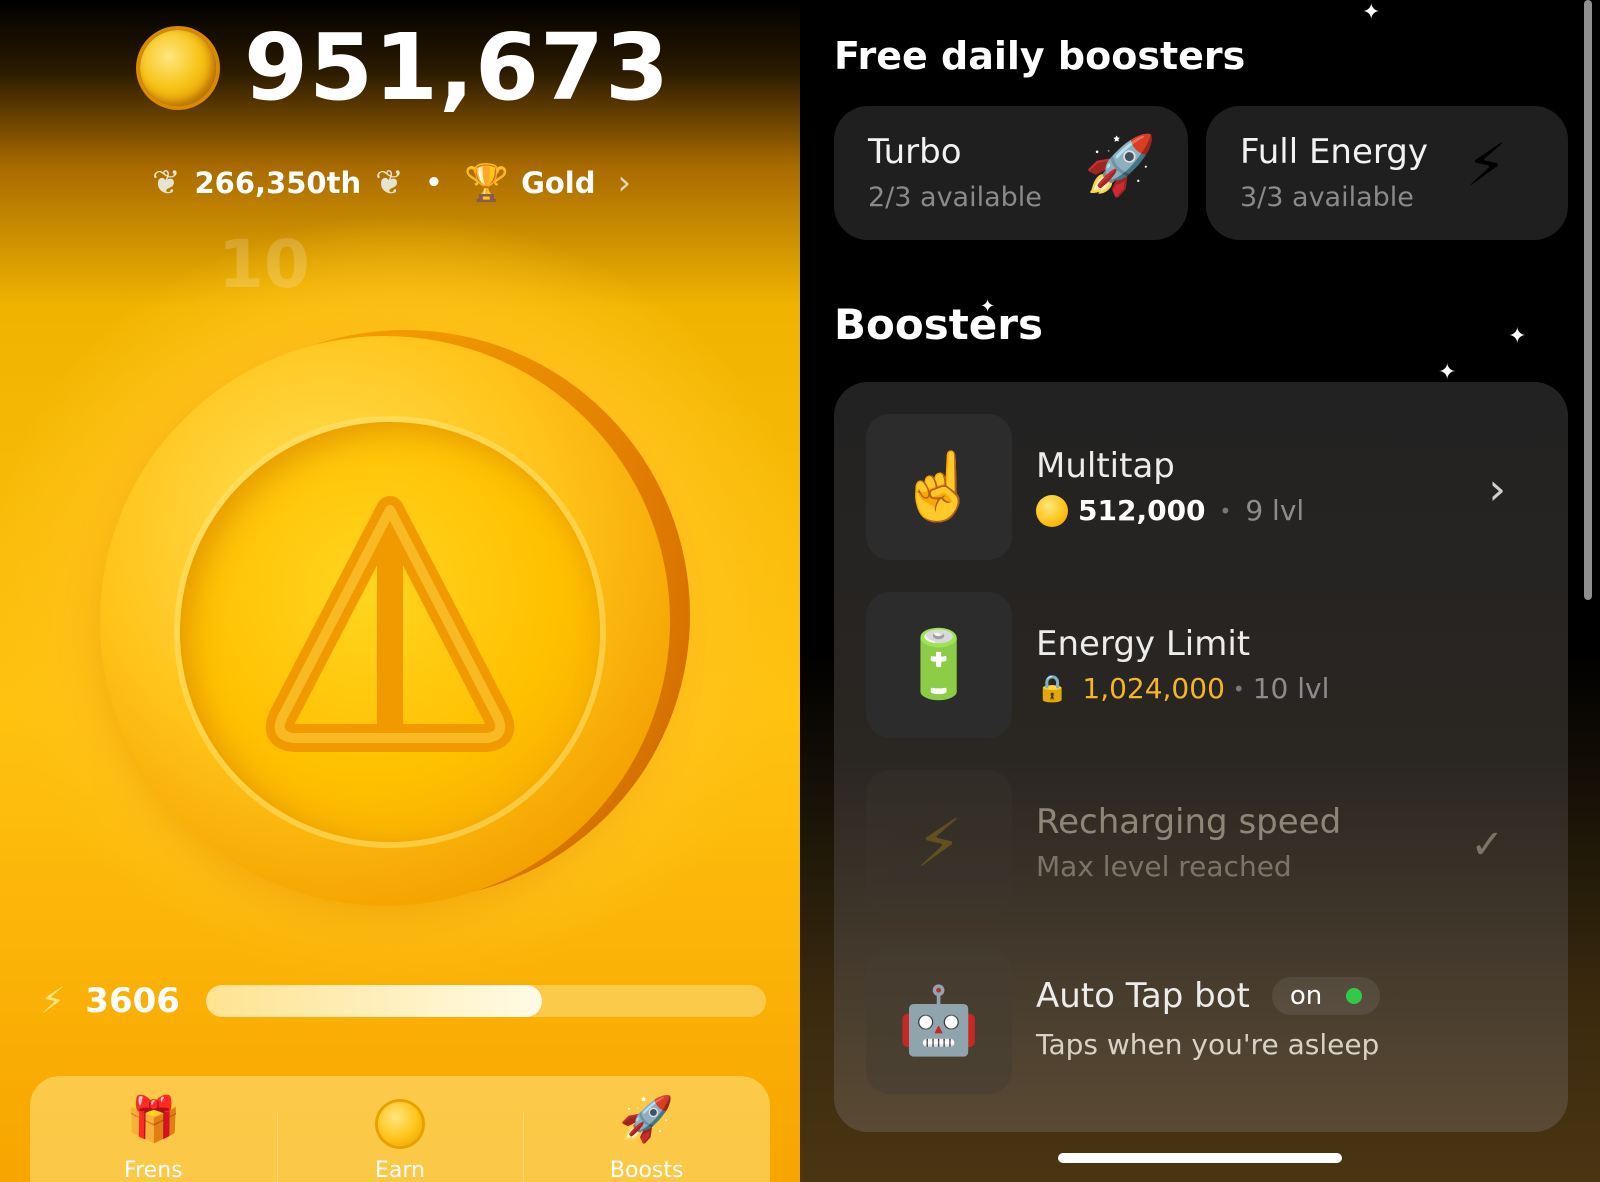 Image resolution: width=1600 pixels, height=1182 pixels. I want to click on section-title-boosters: Boosters, so click(938, 324).